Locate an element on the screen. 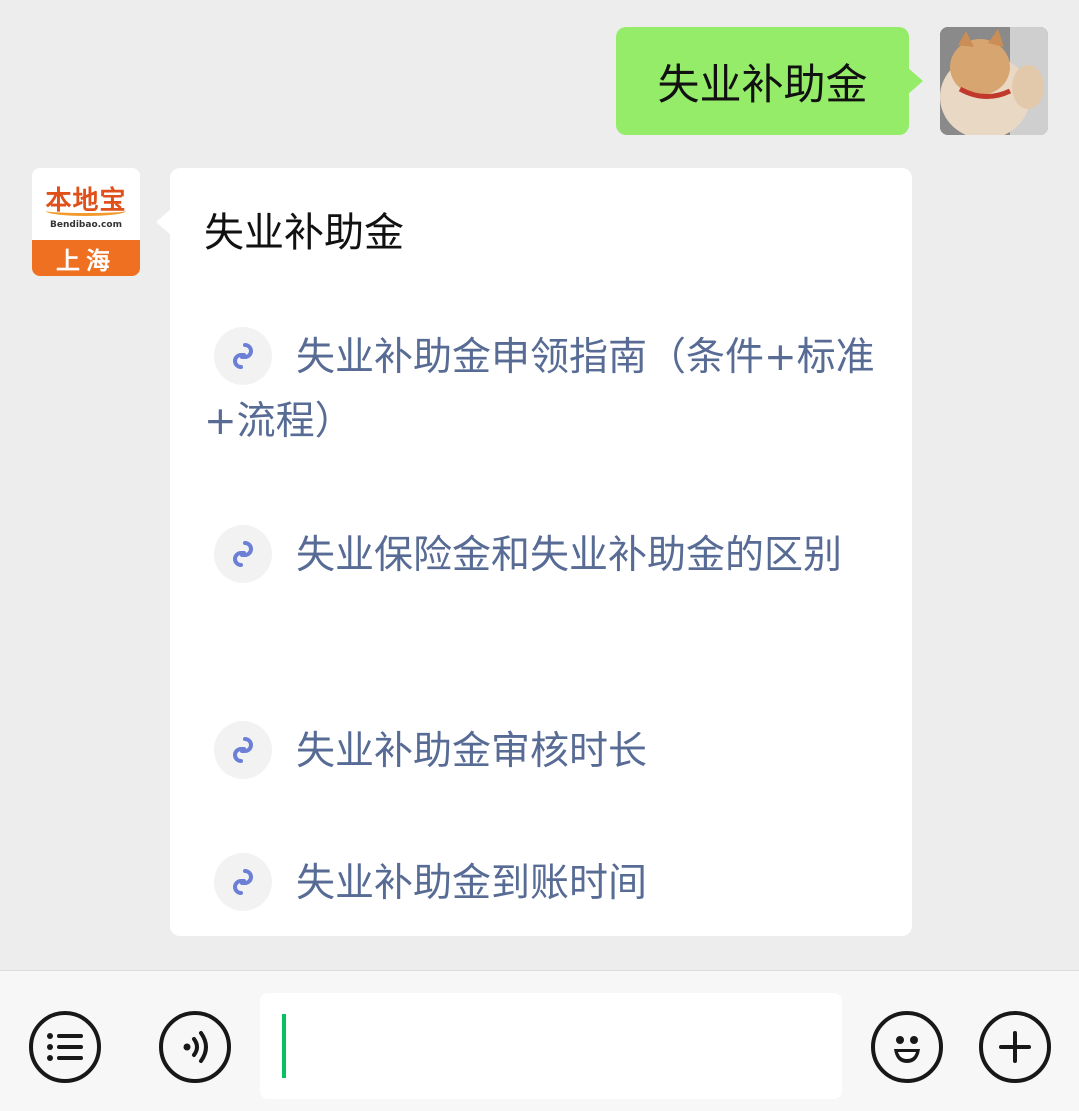 The height and width of the screenshot is (1111, 1079). link-item: 失业补助金到账时间 is located at coordinates (544, 884).